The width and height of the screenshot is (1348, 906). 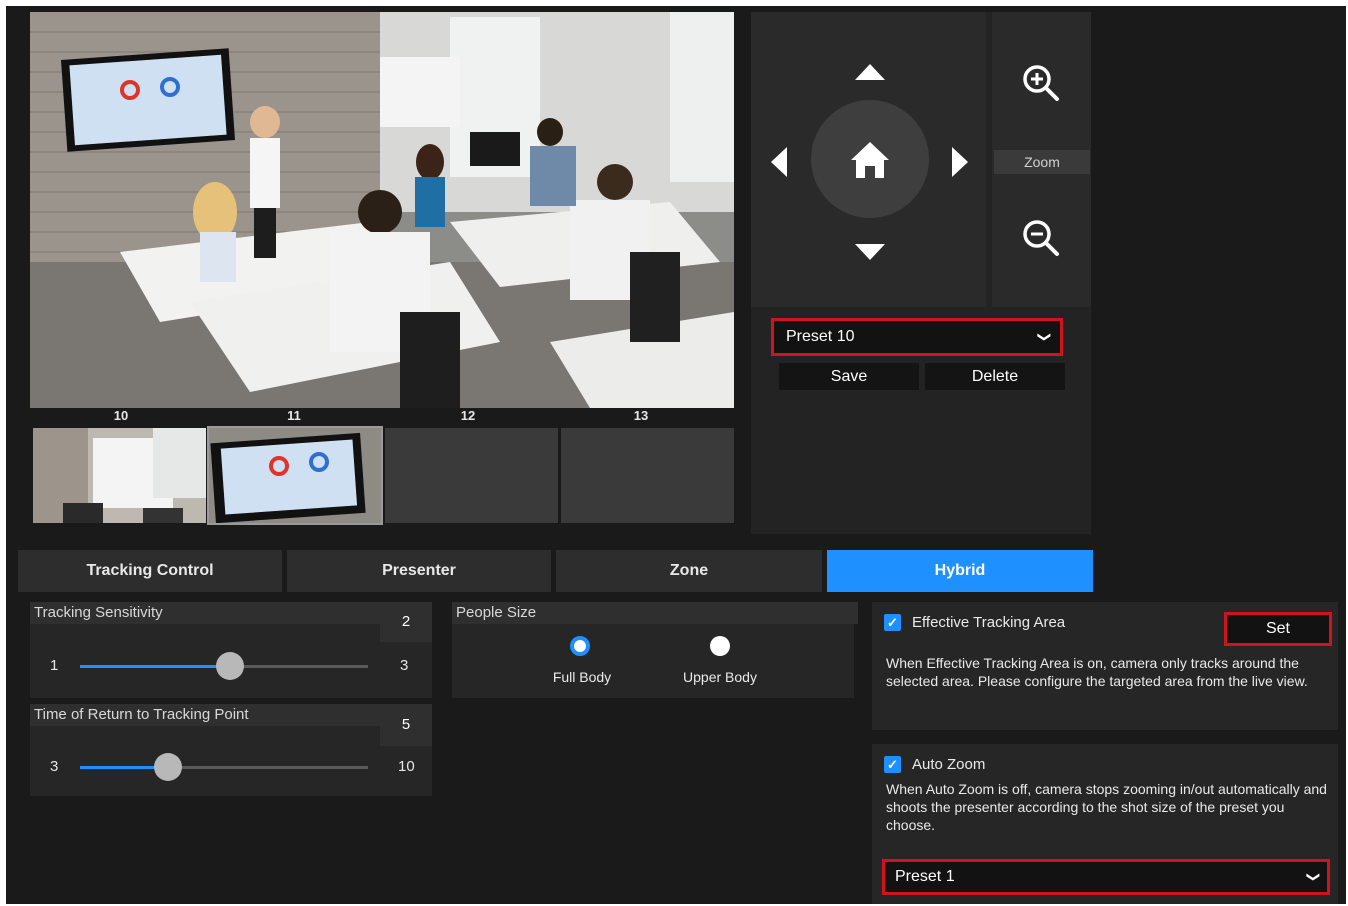 What do you see at coordinates (294, 415) in the screenshot?
I see `thumbnail-label: 11` at bounding box center [294, 415].